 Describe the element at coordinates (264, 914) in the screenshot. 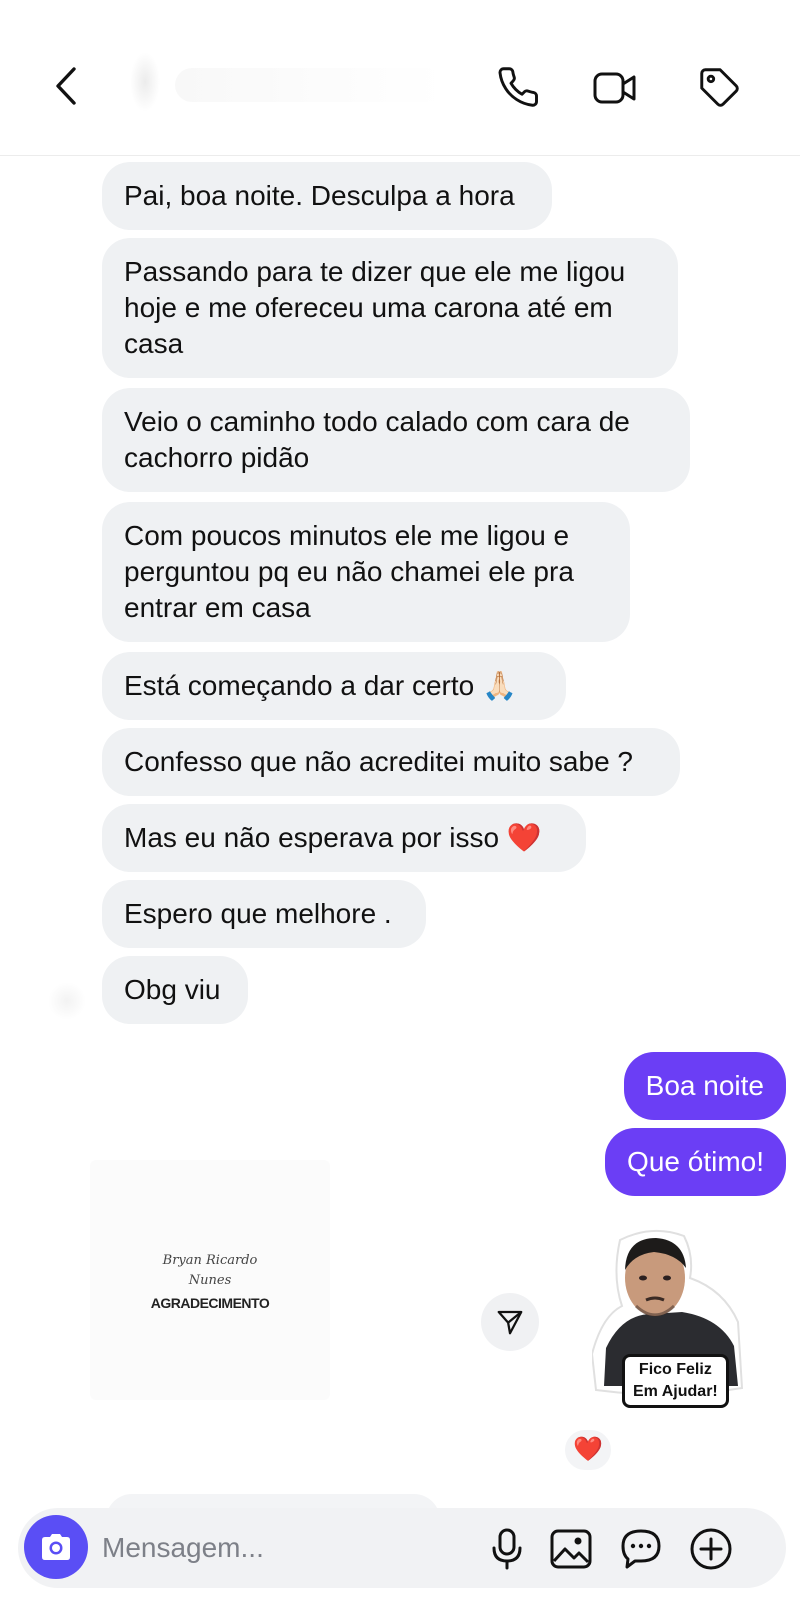

I see `received-message: Espero que melhore .` at that location.